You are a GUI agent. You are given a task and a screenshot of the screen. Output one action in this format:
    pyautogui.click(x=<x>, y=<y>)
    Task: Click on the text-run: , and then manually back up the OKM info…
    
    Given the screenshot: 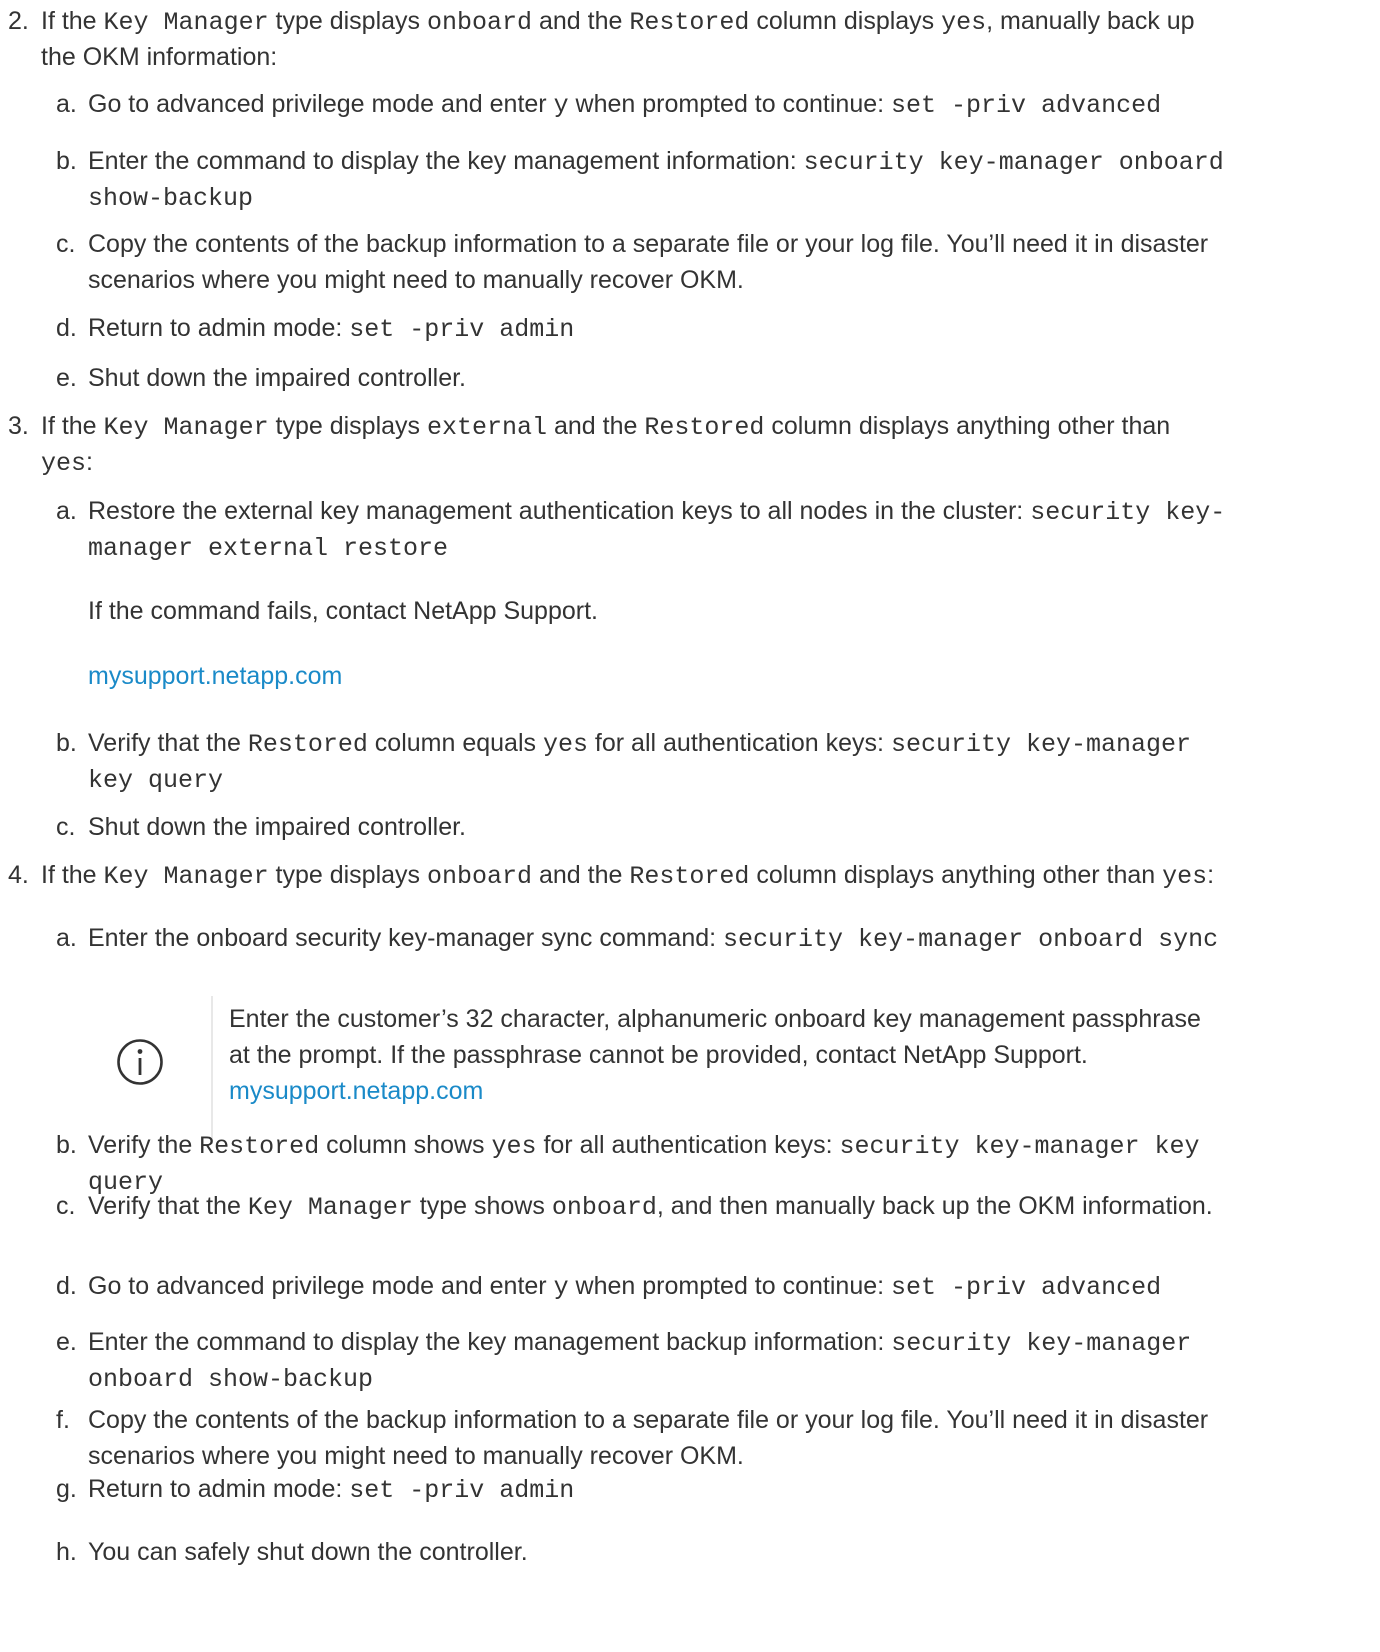 What is the action you would take?
    pyautogui.click(x=934, y=1206)
    